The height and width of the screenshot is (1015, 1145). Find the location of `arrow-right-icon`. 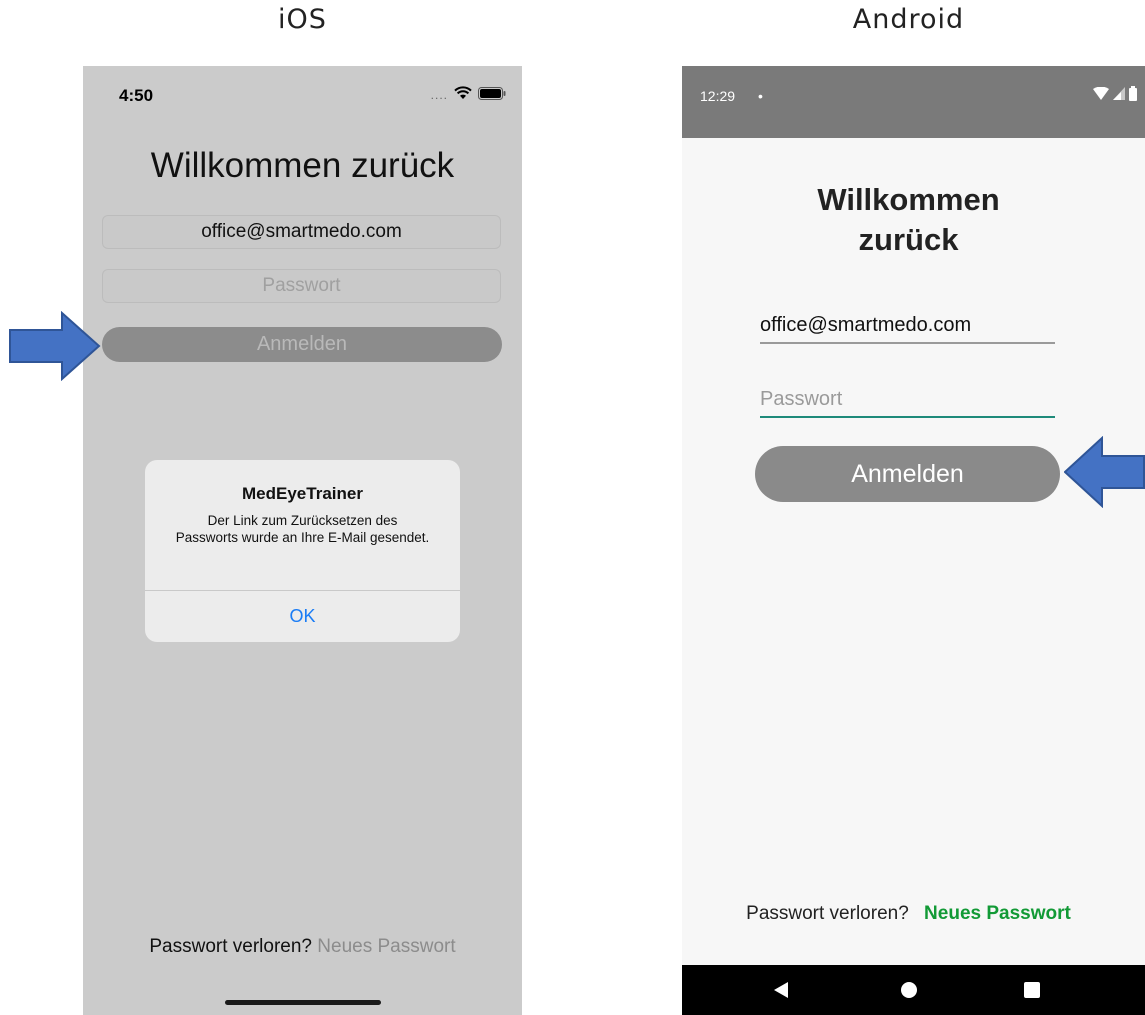

arrow-right-icon is located at coordinates (55, 346).